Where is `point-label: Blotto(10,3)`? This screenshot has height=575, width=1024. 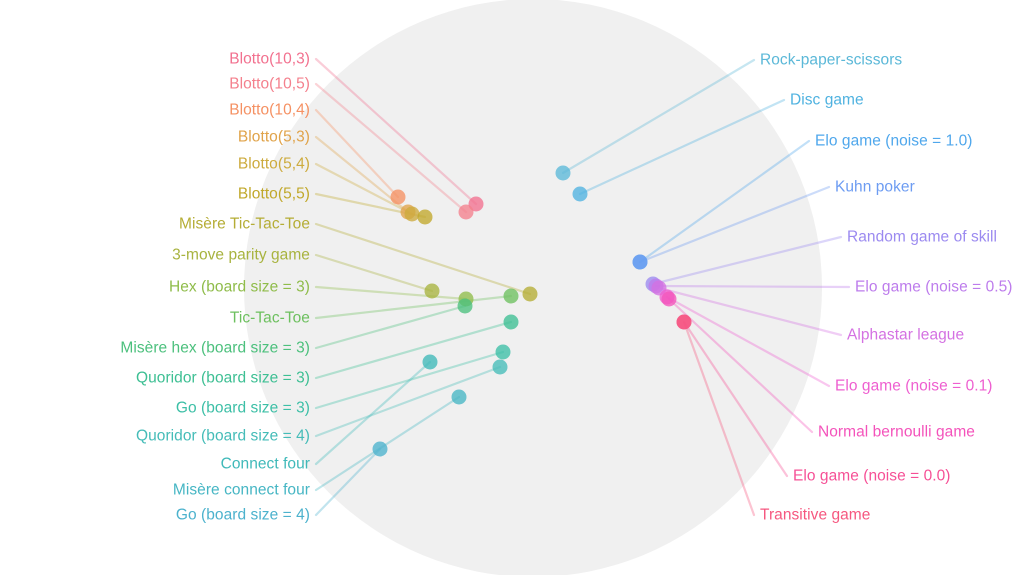 point-label: Blotto(10,3) is located at coordinates (269, 59).